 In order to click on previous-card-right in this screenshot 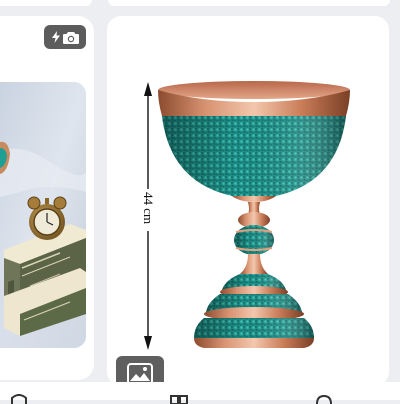, I will do `click(249, 3)`.